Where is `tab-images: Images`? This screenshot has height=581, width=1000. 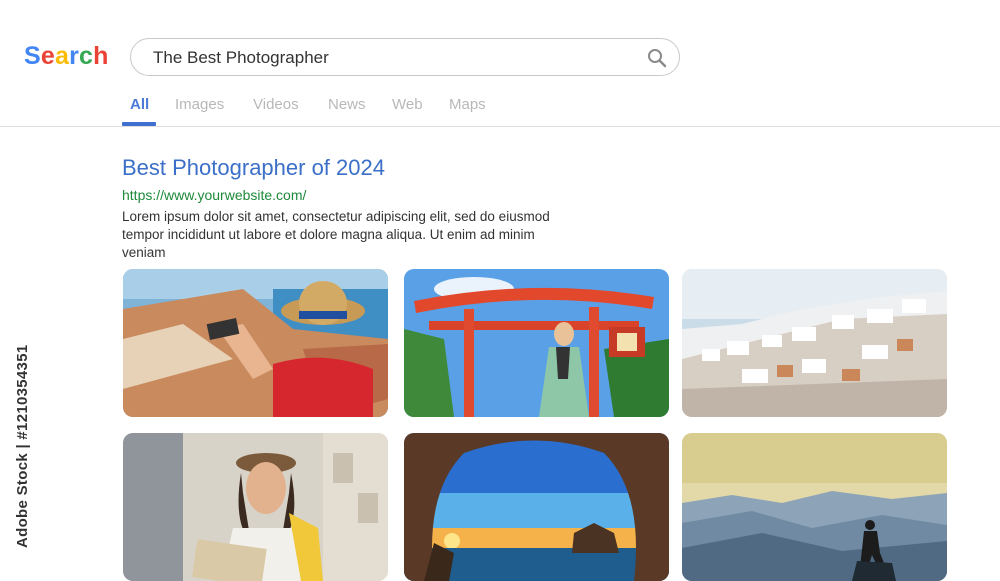
tab-images: Images is located at coordinates (199, 104).